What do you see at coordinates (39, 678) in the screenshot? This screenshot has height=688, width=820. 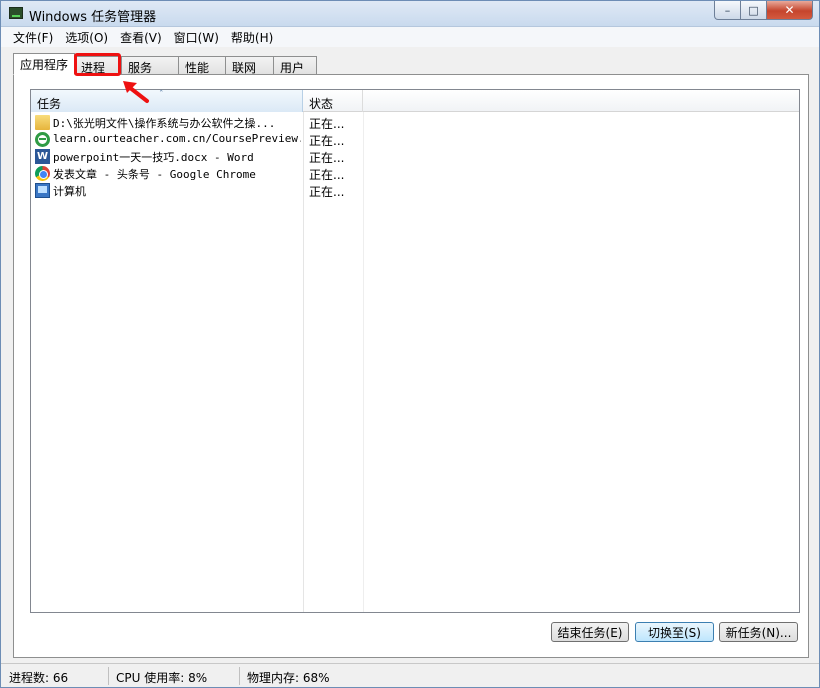 I see `process-count: 进程数: 66` at bounding box center [39, 678].